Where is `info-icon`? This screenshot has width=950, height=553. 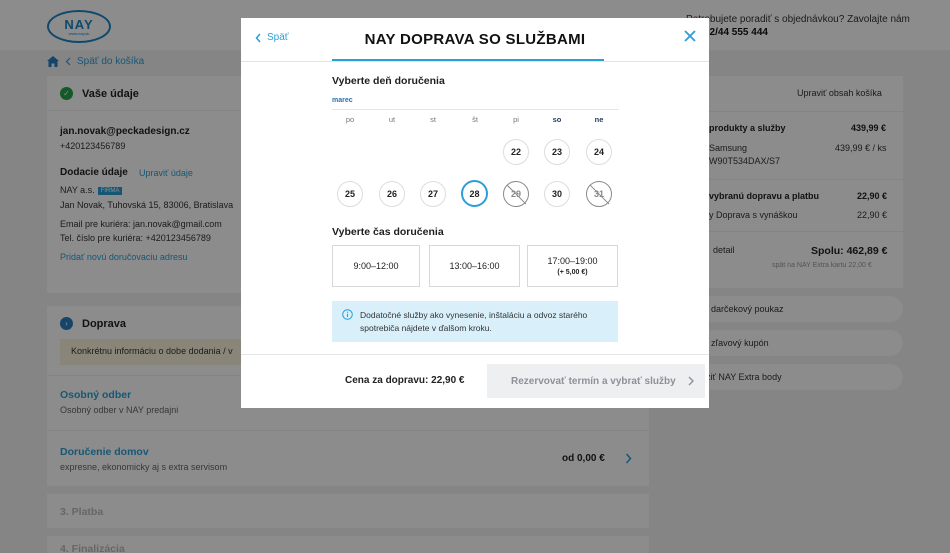
info-icon is located at coordinates (347, 314).